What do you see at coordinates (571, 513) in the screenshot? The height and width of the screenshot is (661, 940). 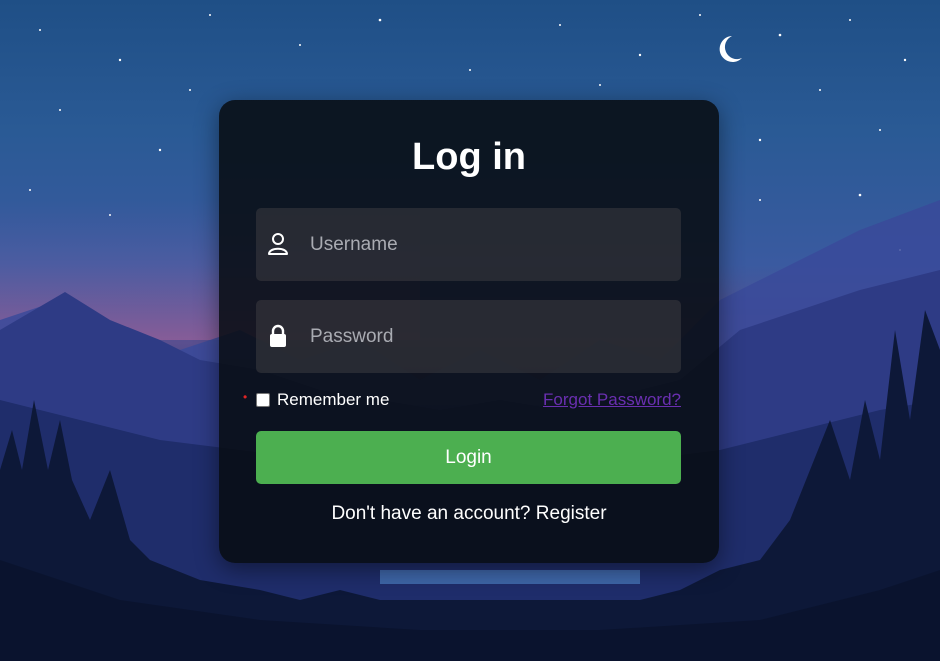 I see `register-link: Register` at bounding box center [571, 513].